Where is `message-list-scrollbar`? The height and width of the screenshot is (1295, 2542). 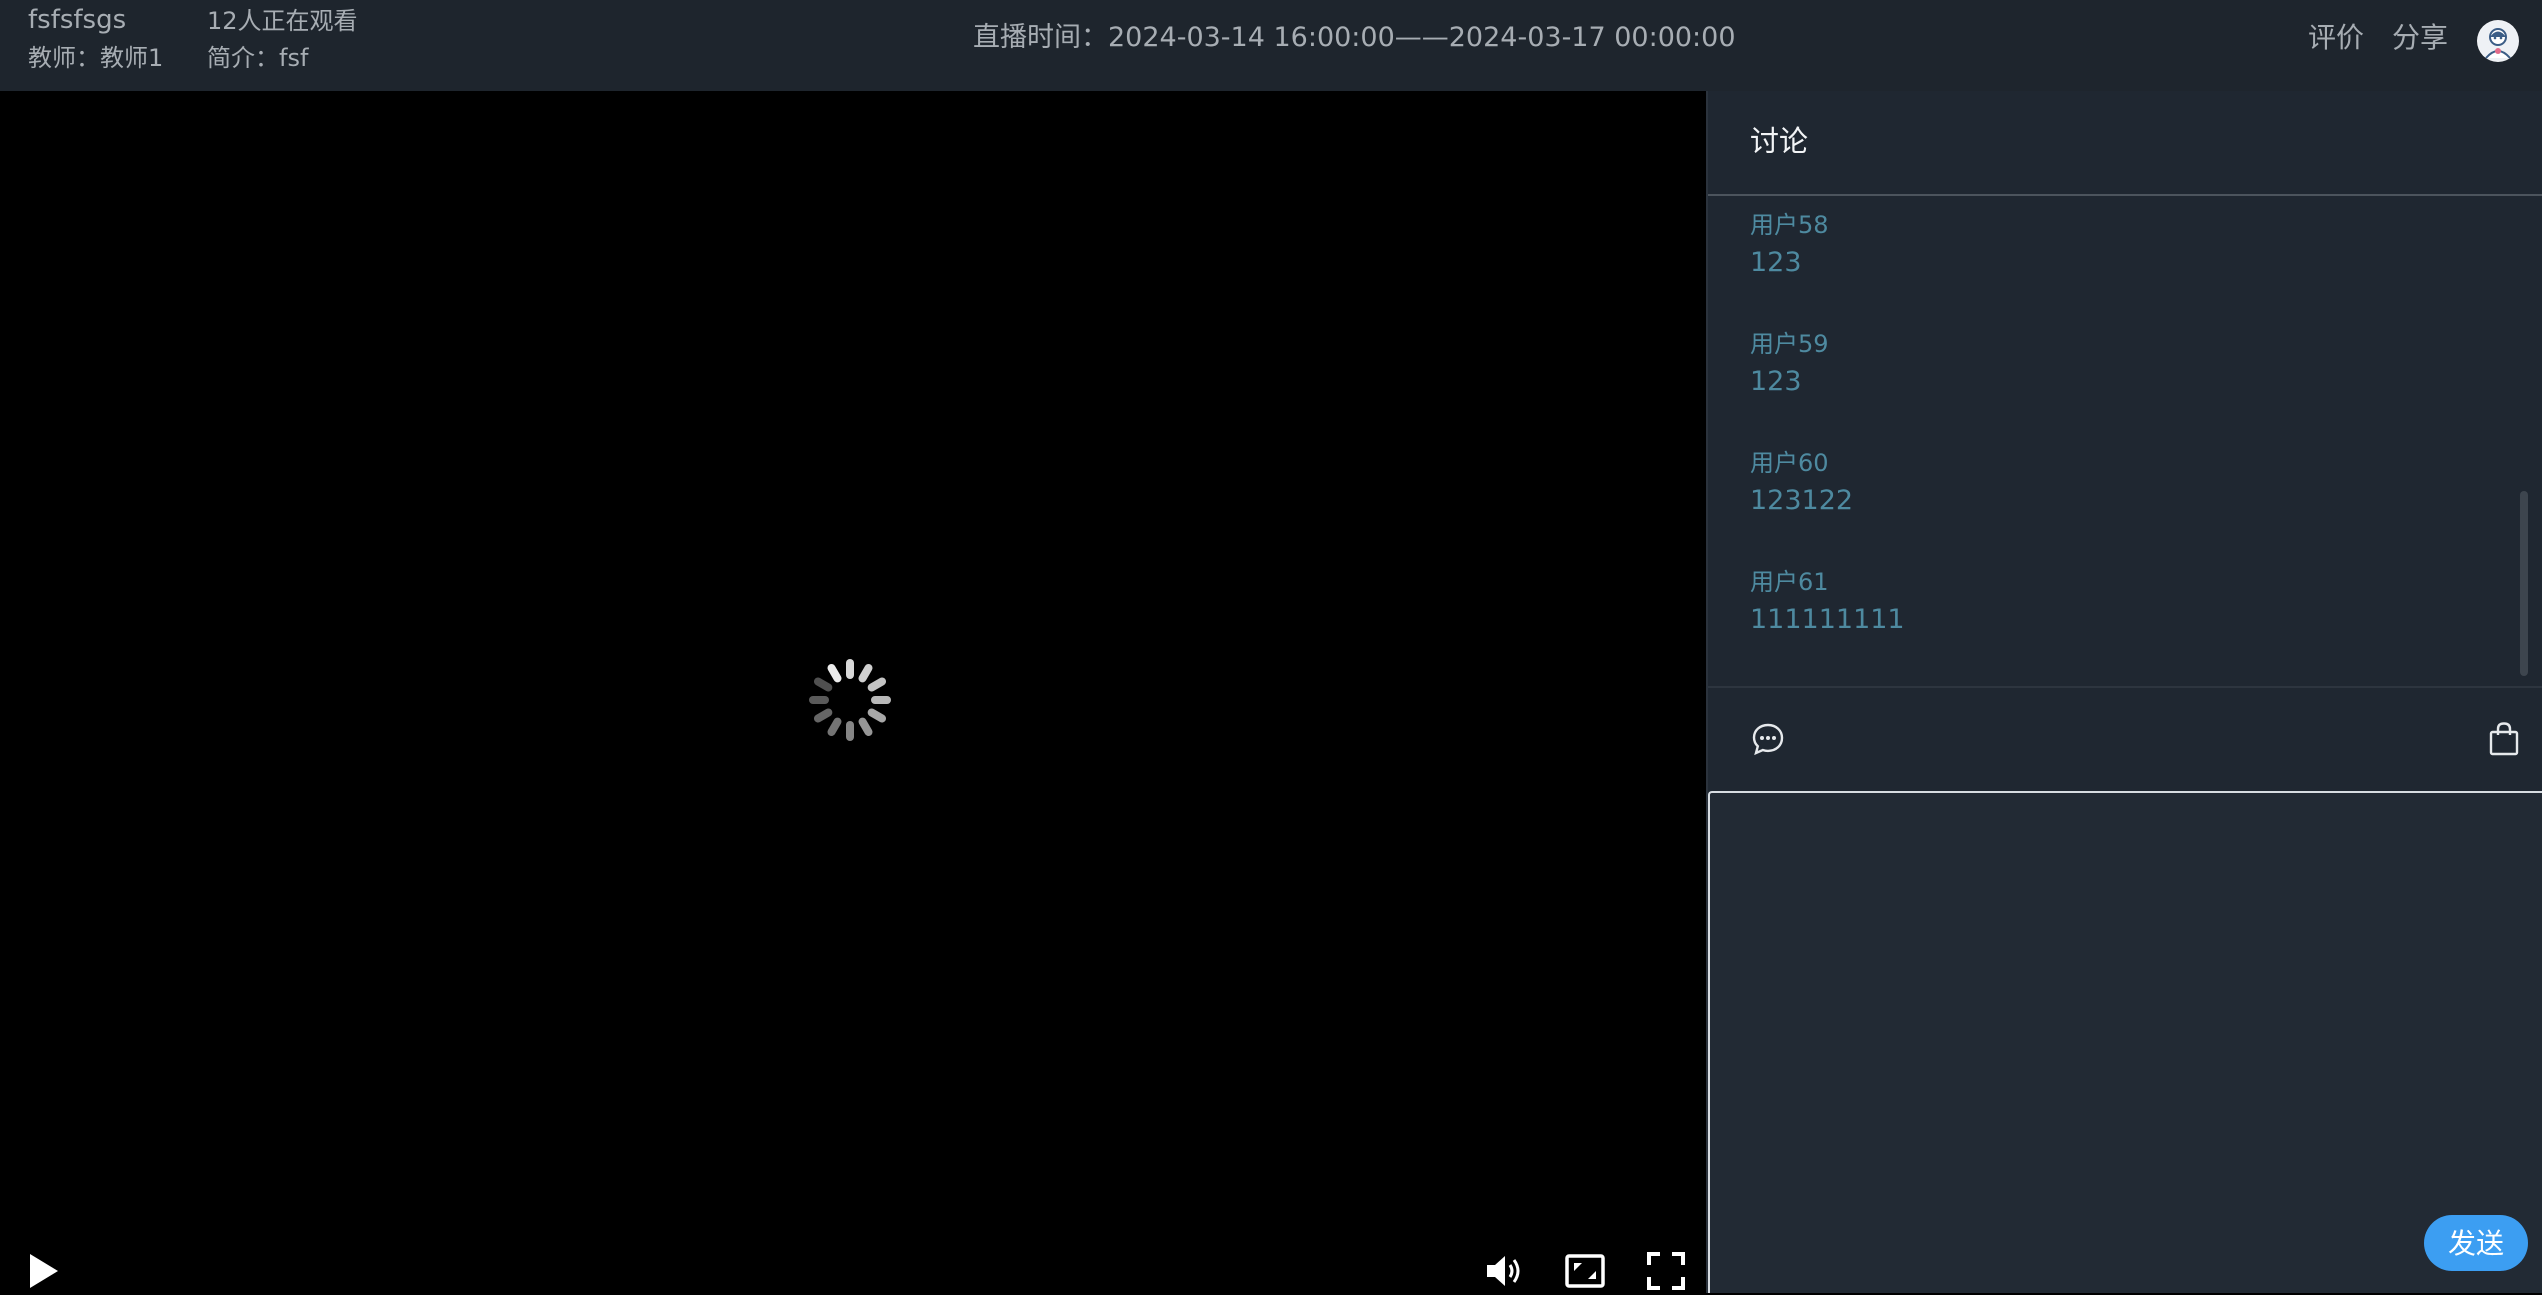
message-list-scrollbar is located at coordinates (2524, 583).